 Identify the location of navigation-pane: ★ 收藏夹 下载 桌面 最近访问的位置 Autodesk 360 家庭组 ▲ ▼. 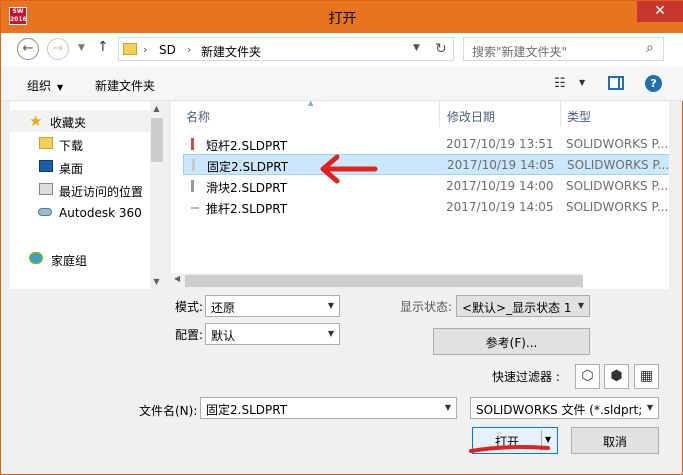
(86, 195).